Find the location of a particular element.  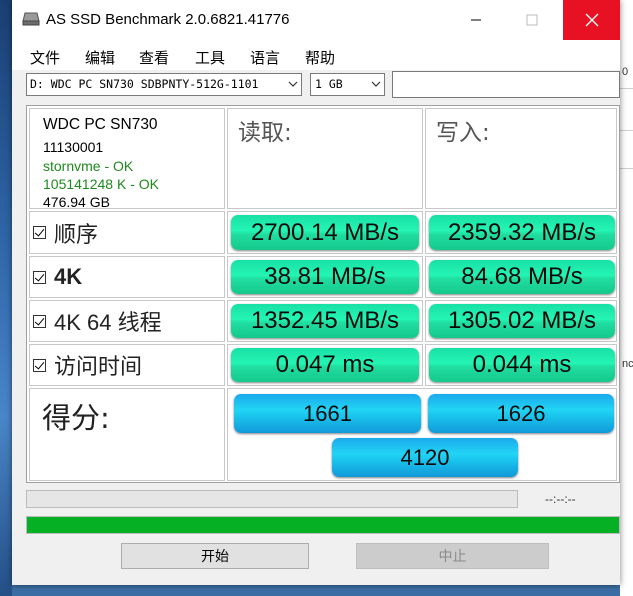

read-cell: 2700.14 MB/s is located at coordinates (325, 232).